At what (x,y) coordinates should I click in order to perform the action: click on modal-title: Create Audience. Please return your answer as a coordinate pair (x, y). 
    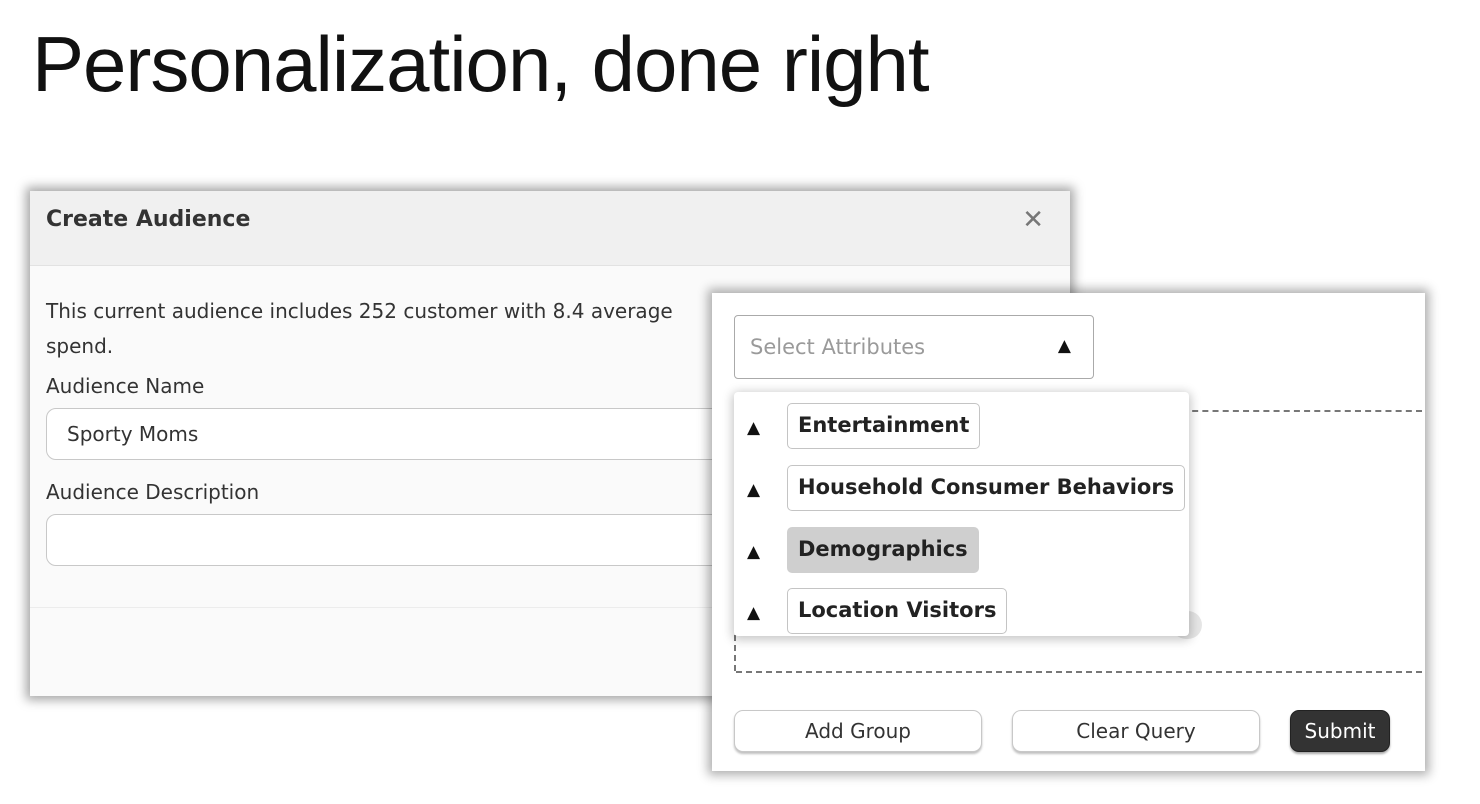
    Looking at the image, I should click on (148, 219).